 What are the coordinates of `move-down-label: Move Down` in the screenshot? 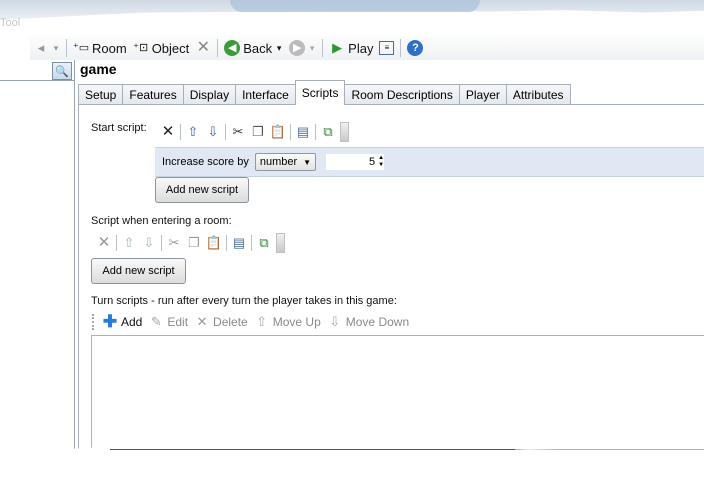 It's located at (377, 322).